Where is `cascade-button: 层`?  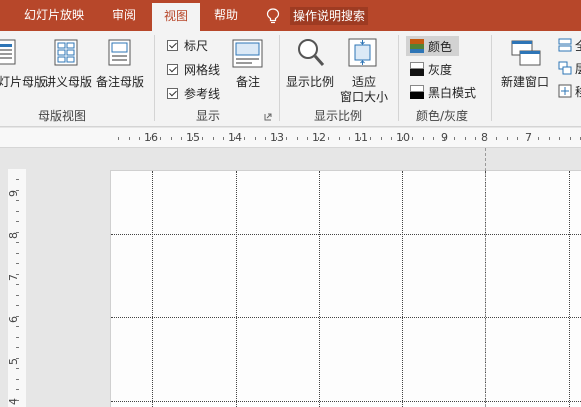 cascade-button: 层 is located at coordinates (578, 68).